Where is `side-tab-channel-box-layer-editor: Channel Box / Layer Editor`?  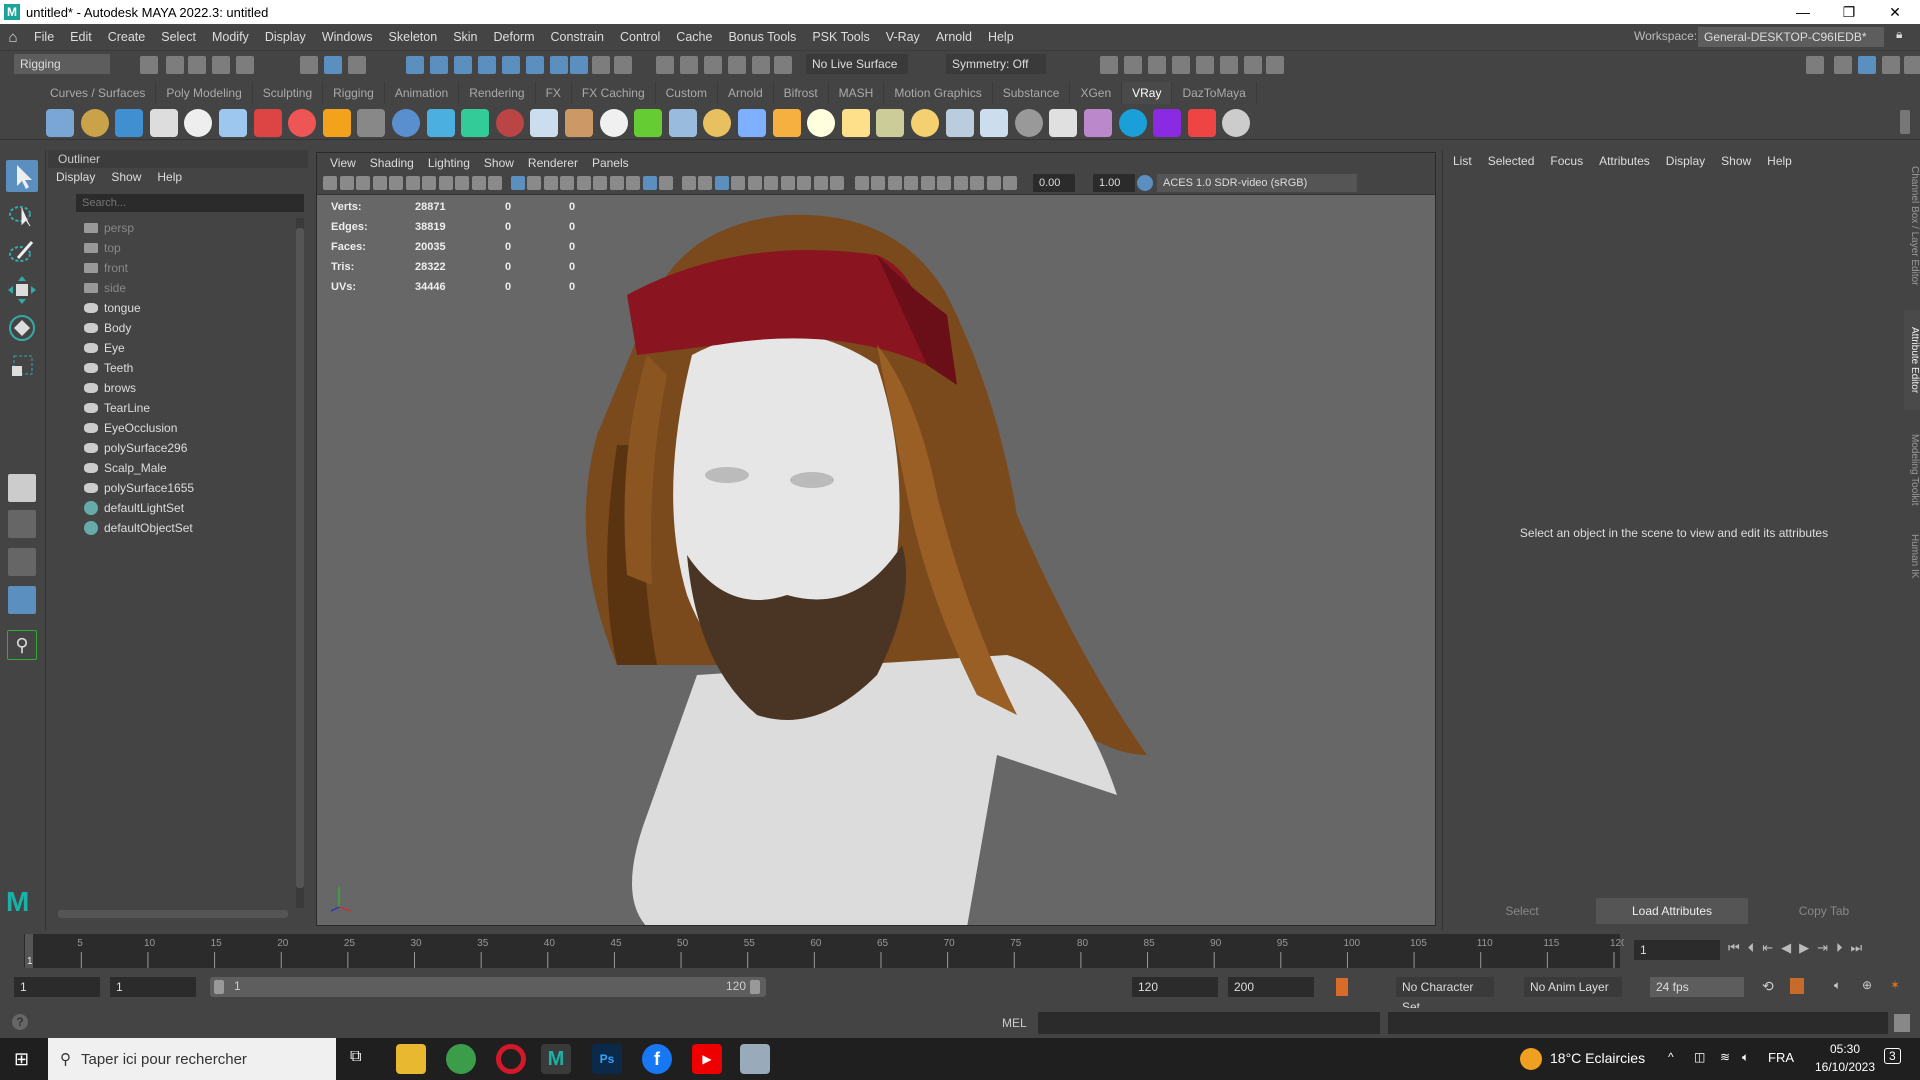
side-tab-channel-box-layer-editor: Channel Box / Layer Editor is located at coordinates (1912, 226).